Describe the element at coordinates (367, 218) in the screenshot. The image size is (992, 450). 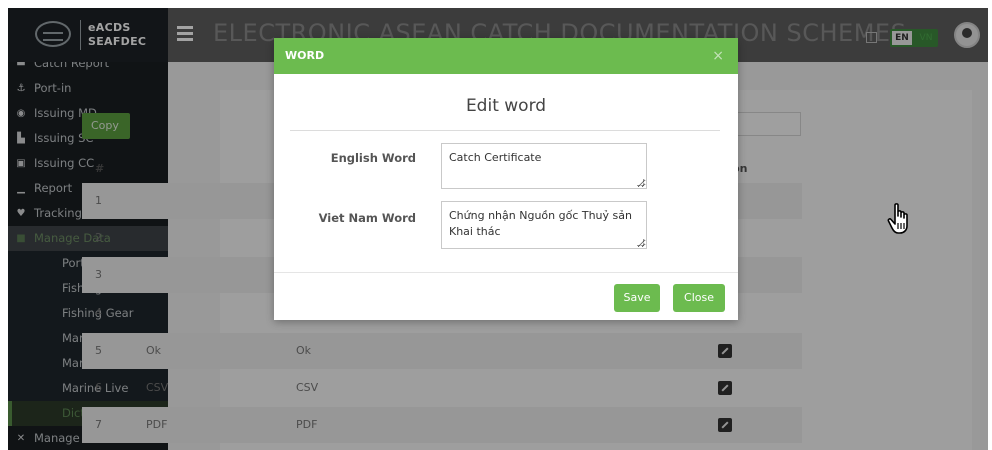
I see `vietnam-word-label: Viet Nam Word` at that location.